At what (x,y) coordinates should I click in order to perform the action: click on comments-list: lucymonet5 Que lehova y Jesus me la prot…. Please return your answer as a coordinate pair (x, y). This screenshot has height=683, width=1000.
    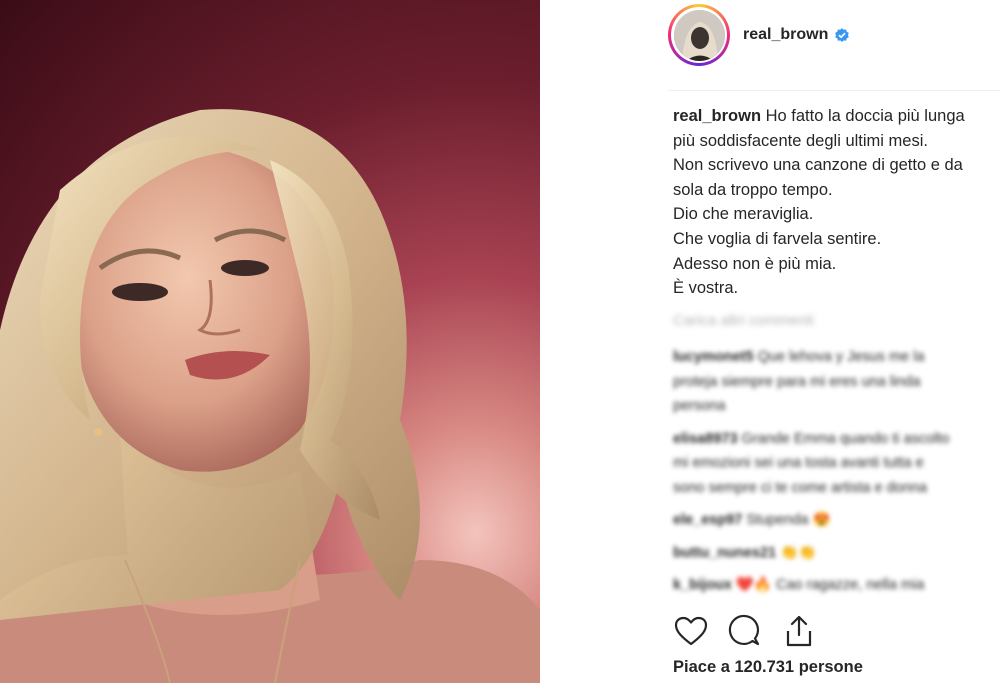
    Looking at the image, I should click on (836, 475).